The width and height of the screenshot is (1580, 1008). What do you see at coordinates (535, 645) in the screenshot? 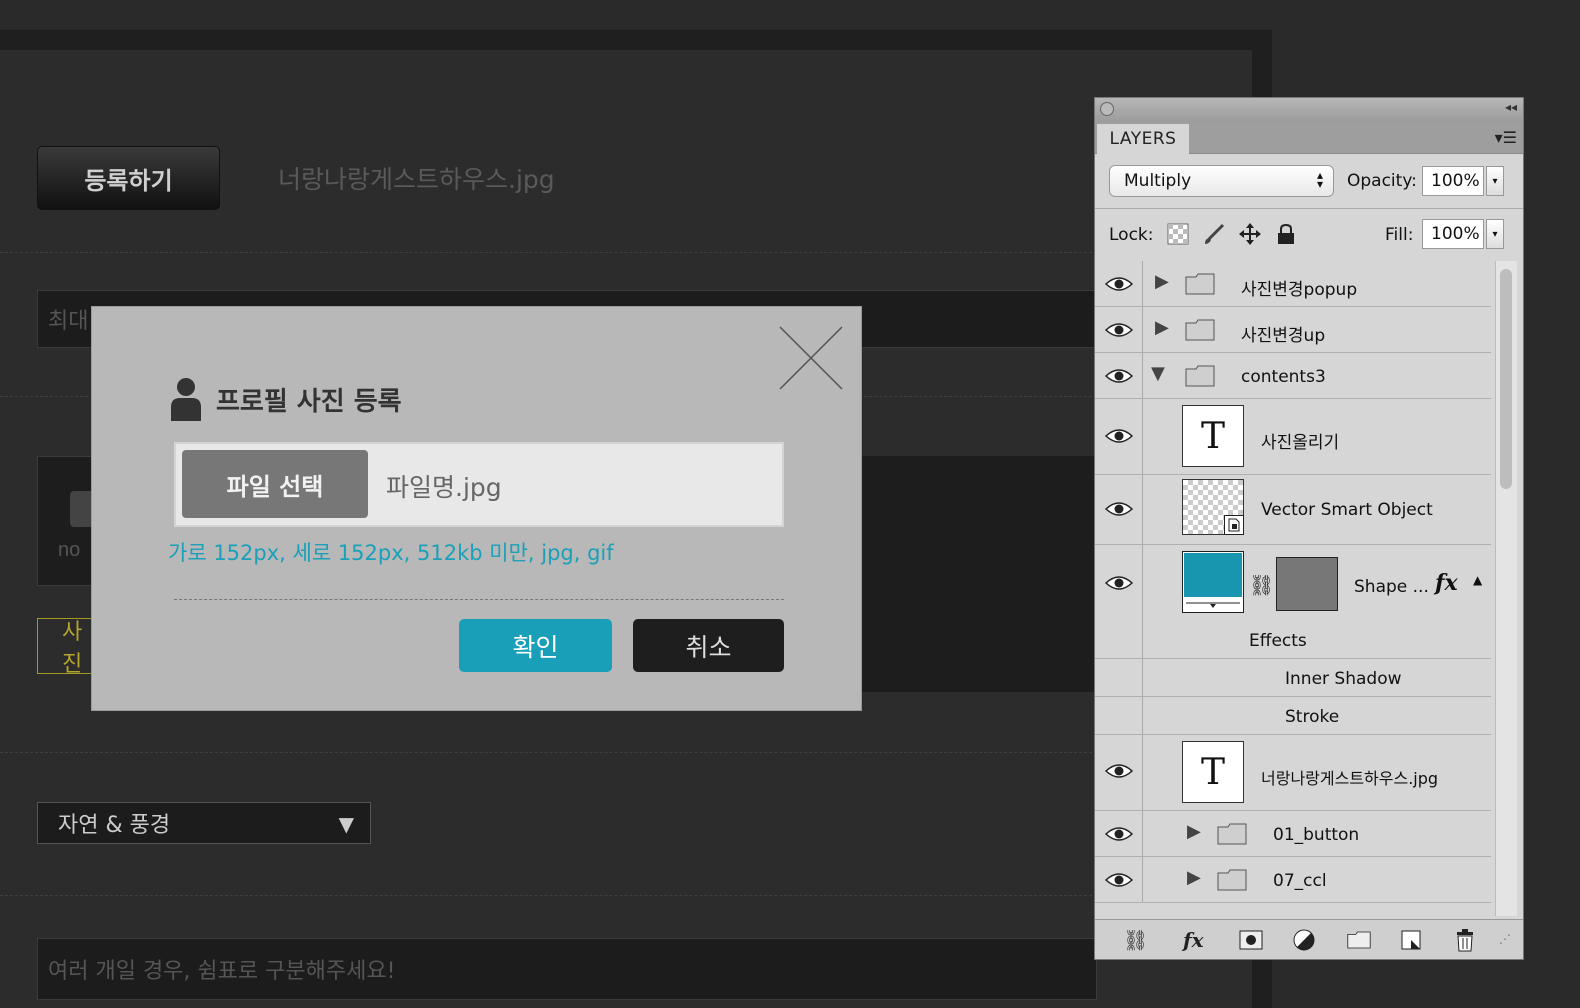
I see `confirm-button: 확인` at bounding box center [535, 645].